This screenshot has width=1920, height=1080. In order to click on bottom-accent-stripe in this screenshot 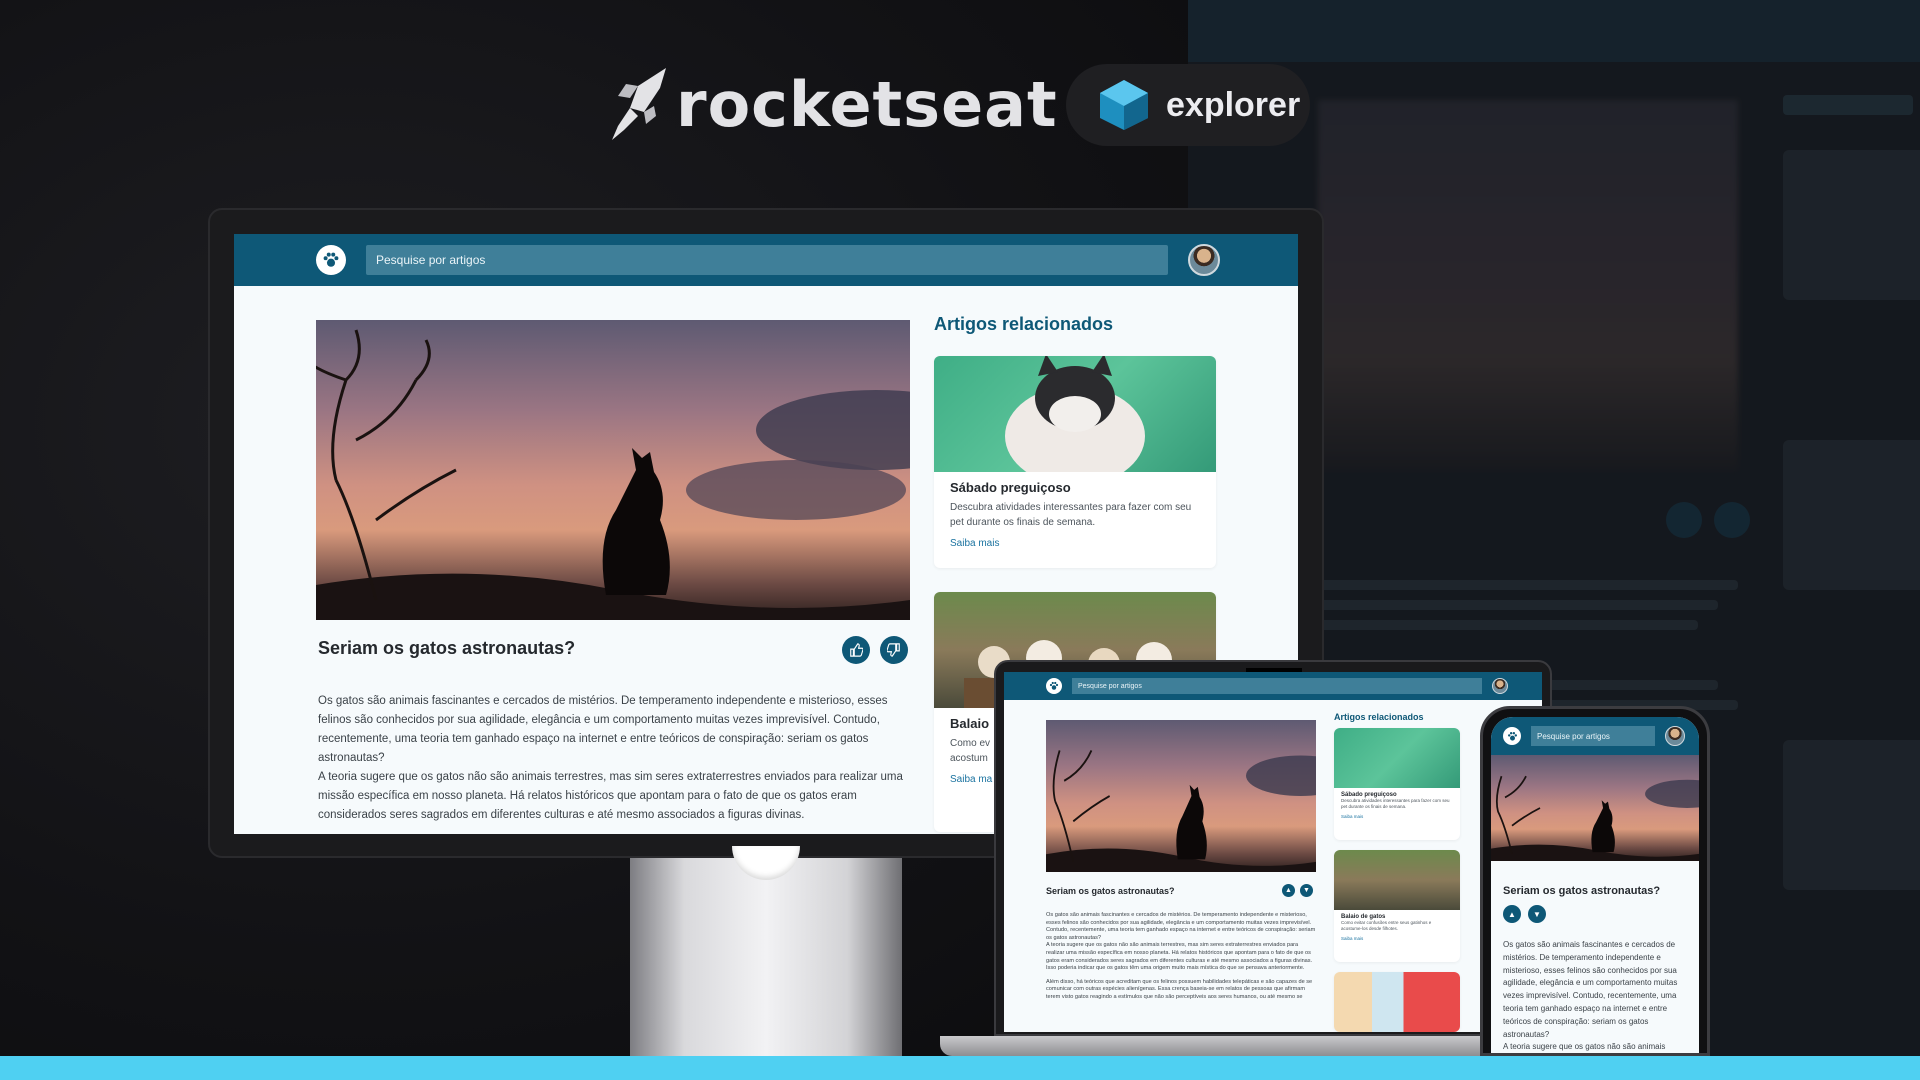, I will do `click(960, 1068)`.